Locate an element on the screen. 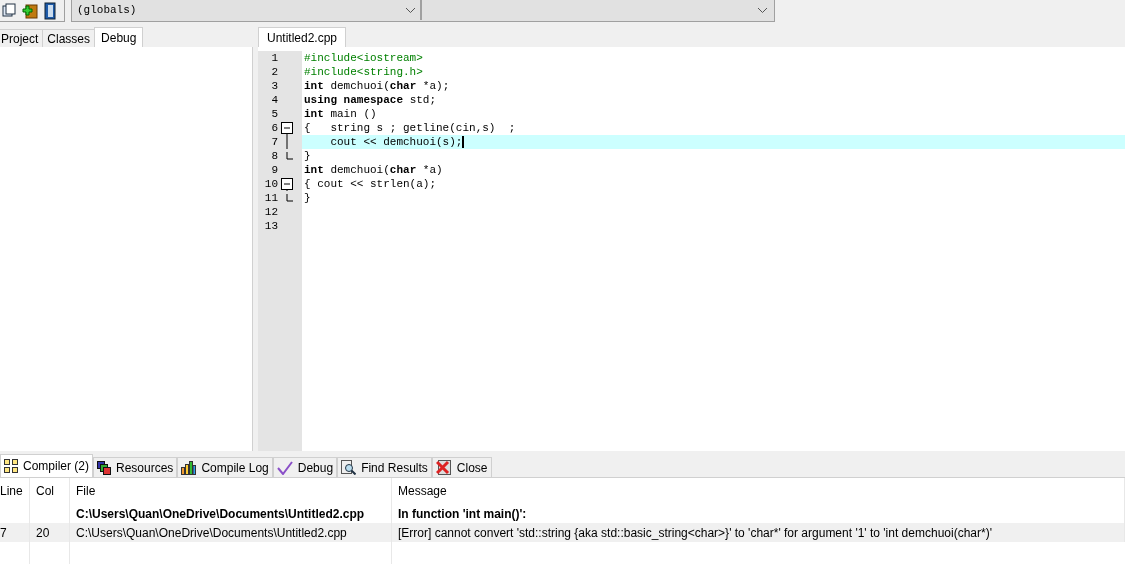 This screenshot has height=564, width=1125. line-number: 3 is located at coordinates (274, 86).